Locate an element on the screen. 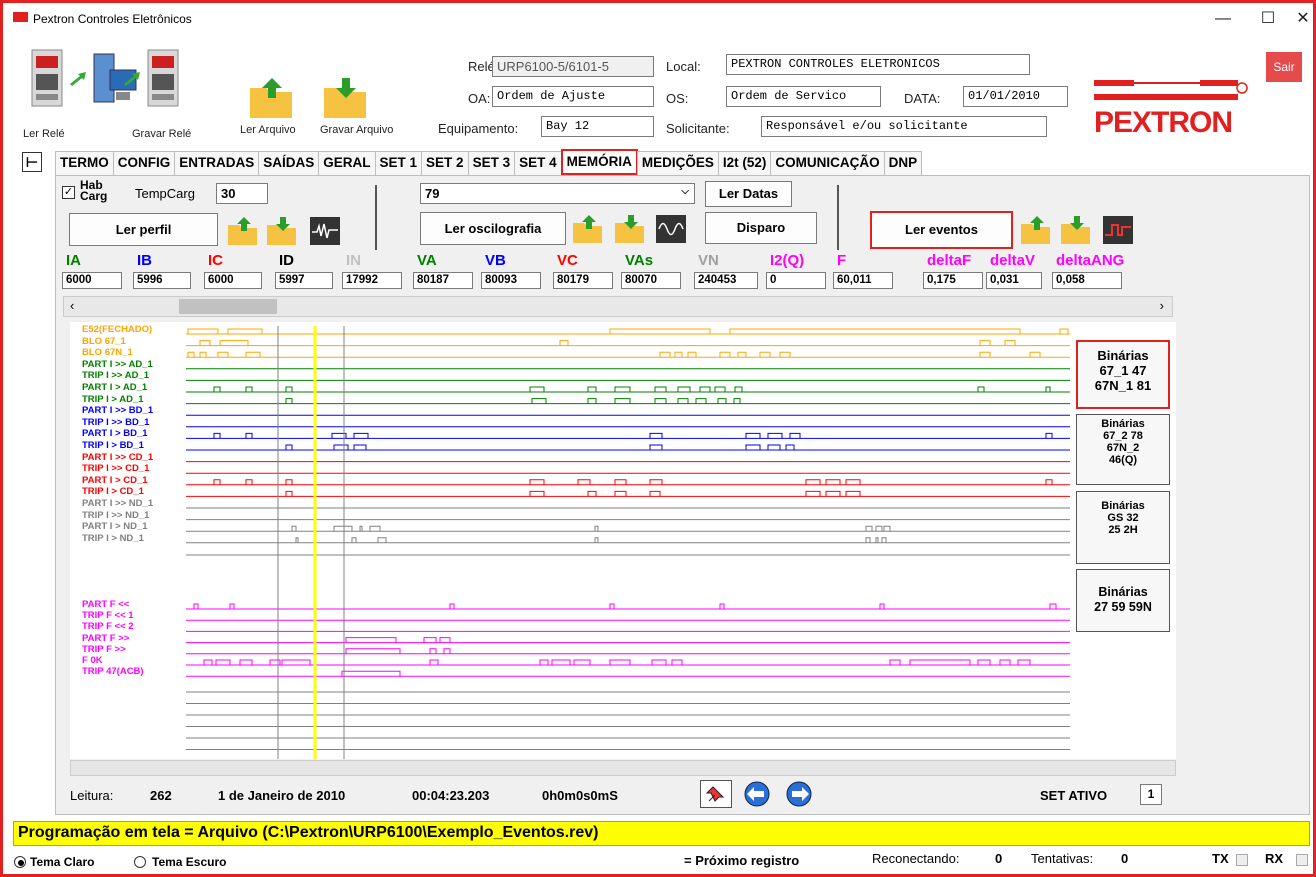  binarias-box-3: Binárias GS 32 25 2H is located at coordinates (1123, 527).